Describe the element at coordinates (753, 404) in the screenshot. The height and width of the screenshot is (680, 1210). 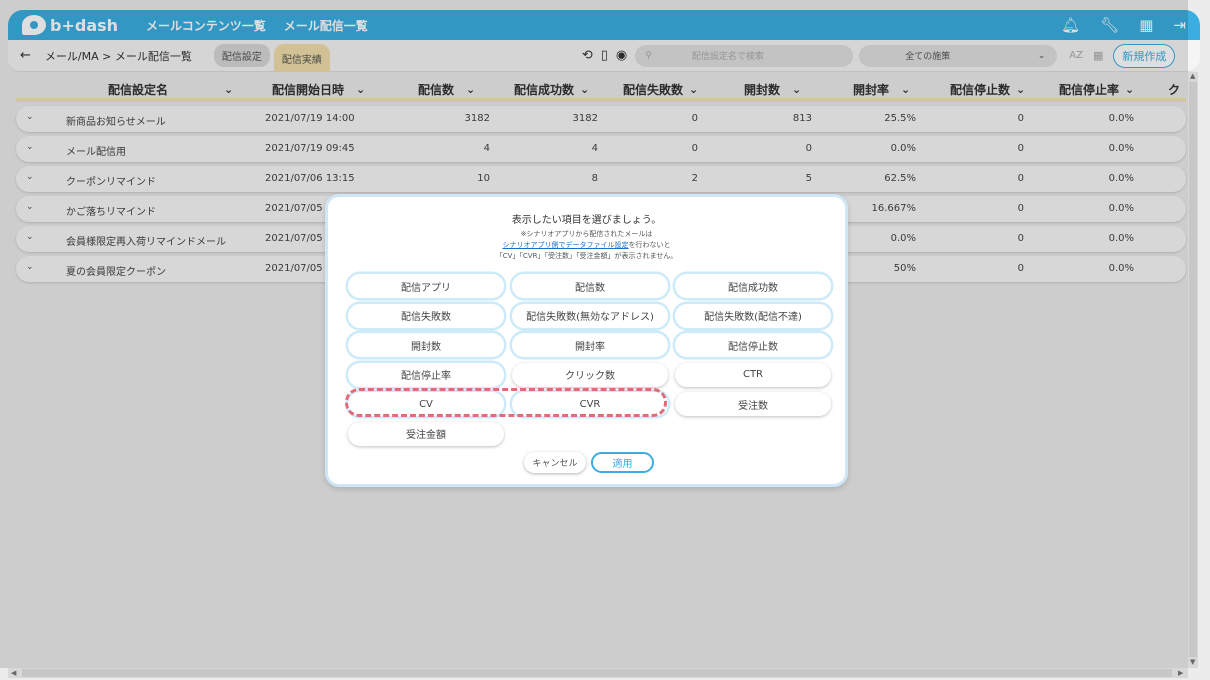
I see `option-toggle: 受注数` at that location.